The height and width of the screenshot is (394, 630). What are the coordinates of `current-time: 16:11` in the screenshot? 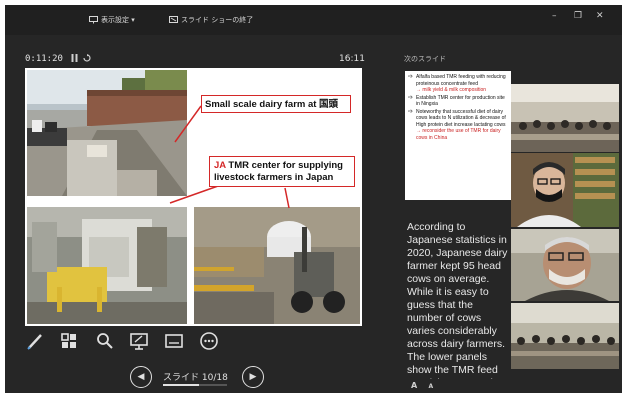 It's located at (352, 59).